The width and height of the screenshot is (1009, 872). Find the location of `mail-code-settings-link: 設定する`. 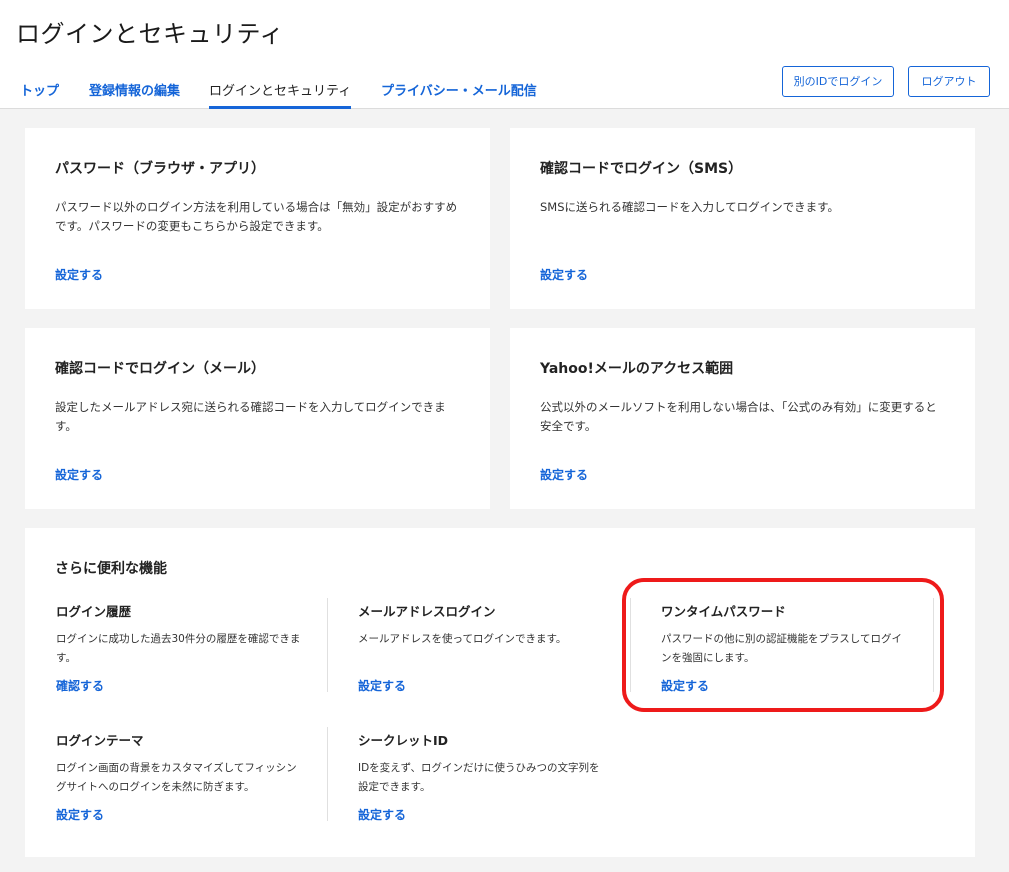

mail-code-settings-link: 設定する is located at coordinates (79, 474).